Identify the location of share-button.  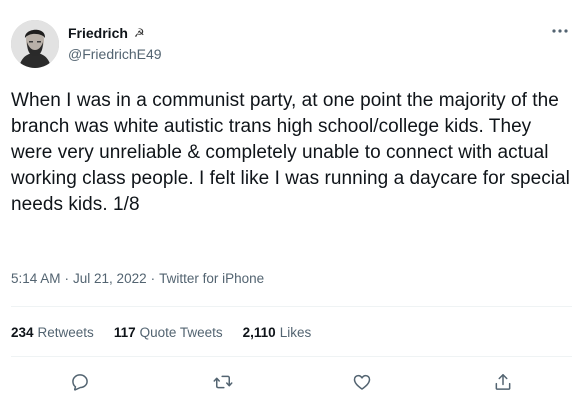
(503, 382).